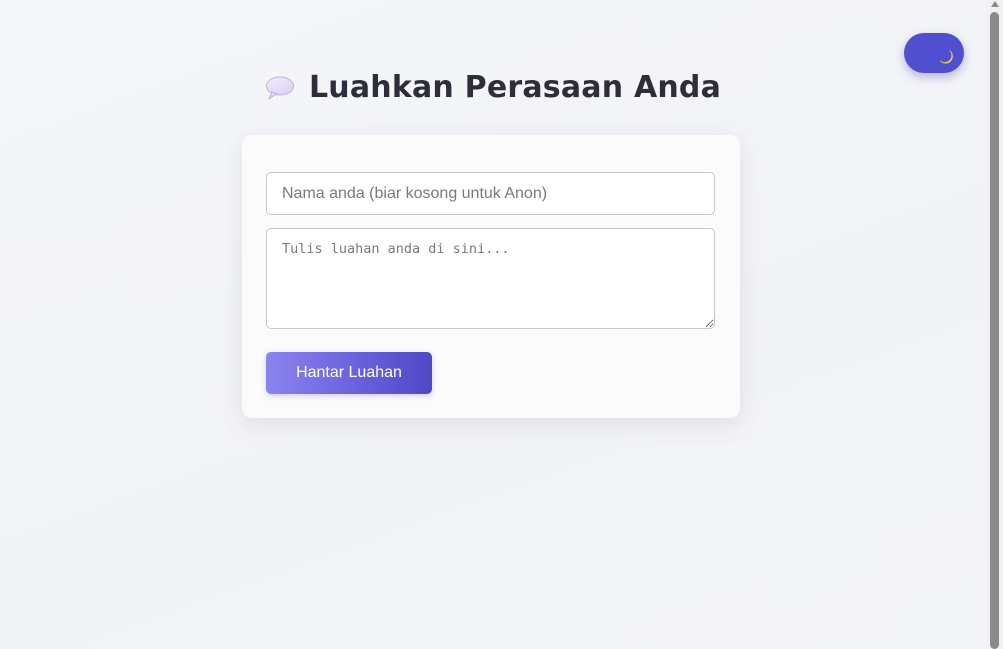  What do you see at coordinates (515, 87) in the screenshot?
I see `page-title: Luahkan Perasaan Anda` at bounding box center [515, 87].